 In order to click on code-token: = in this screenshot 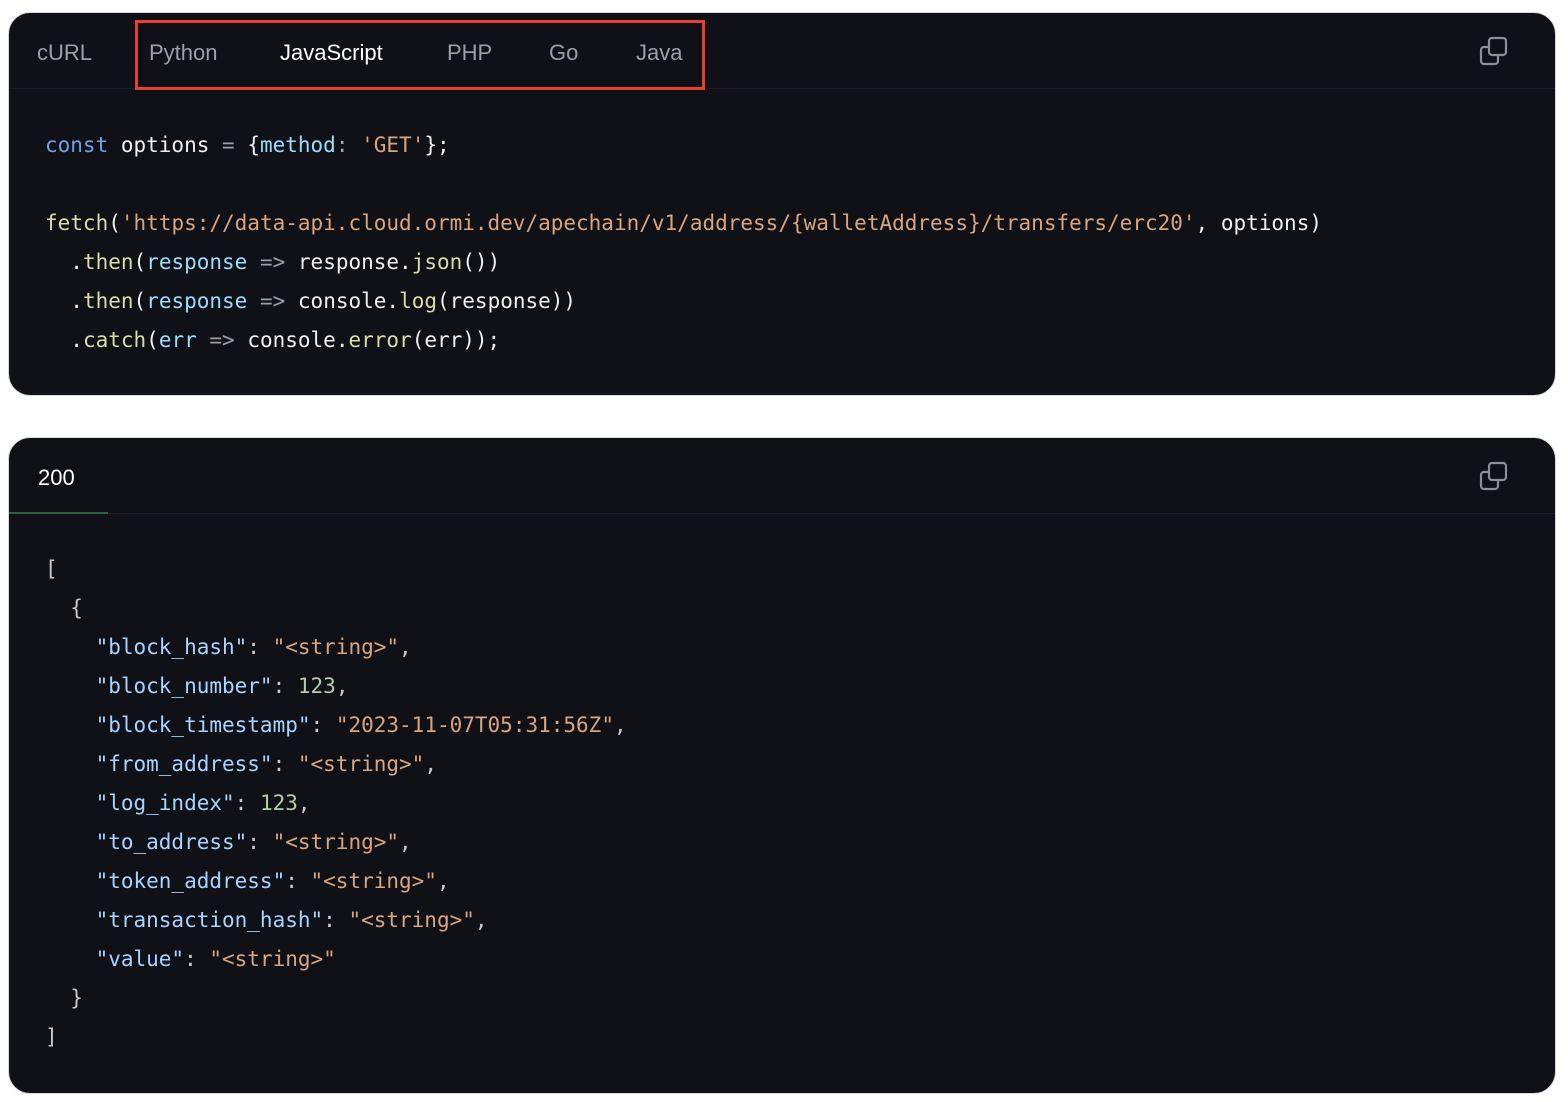, I will do `click(228, 145)`.